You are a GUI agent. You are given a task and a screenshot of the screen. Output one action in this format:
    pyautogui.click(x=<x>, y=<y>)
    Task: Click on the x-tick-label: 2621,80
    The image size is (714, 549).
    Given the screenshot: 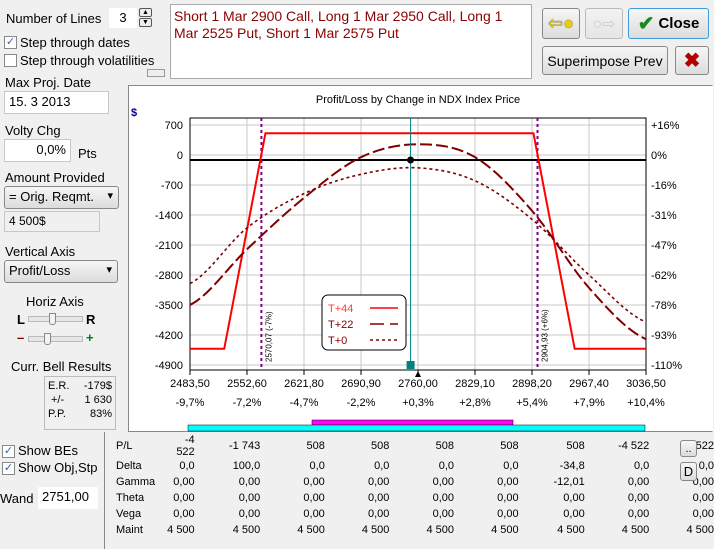 What is the action you would take?
    pyautogui.click(x=304, y=384)
    